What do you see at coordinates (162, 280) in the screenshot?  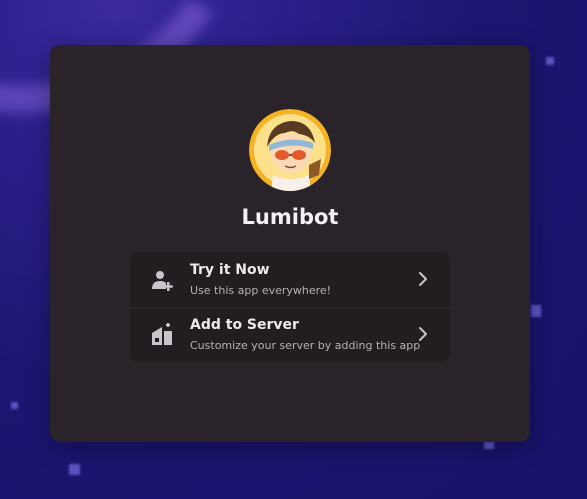 I see `user-add-icon` at bounding box center [162, 280].